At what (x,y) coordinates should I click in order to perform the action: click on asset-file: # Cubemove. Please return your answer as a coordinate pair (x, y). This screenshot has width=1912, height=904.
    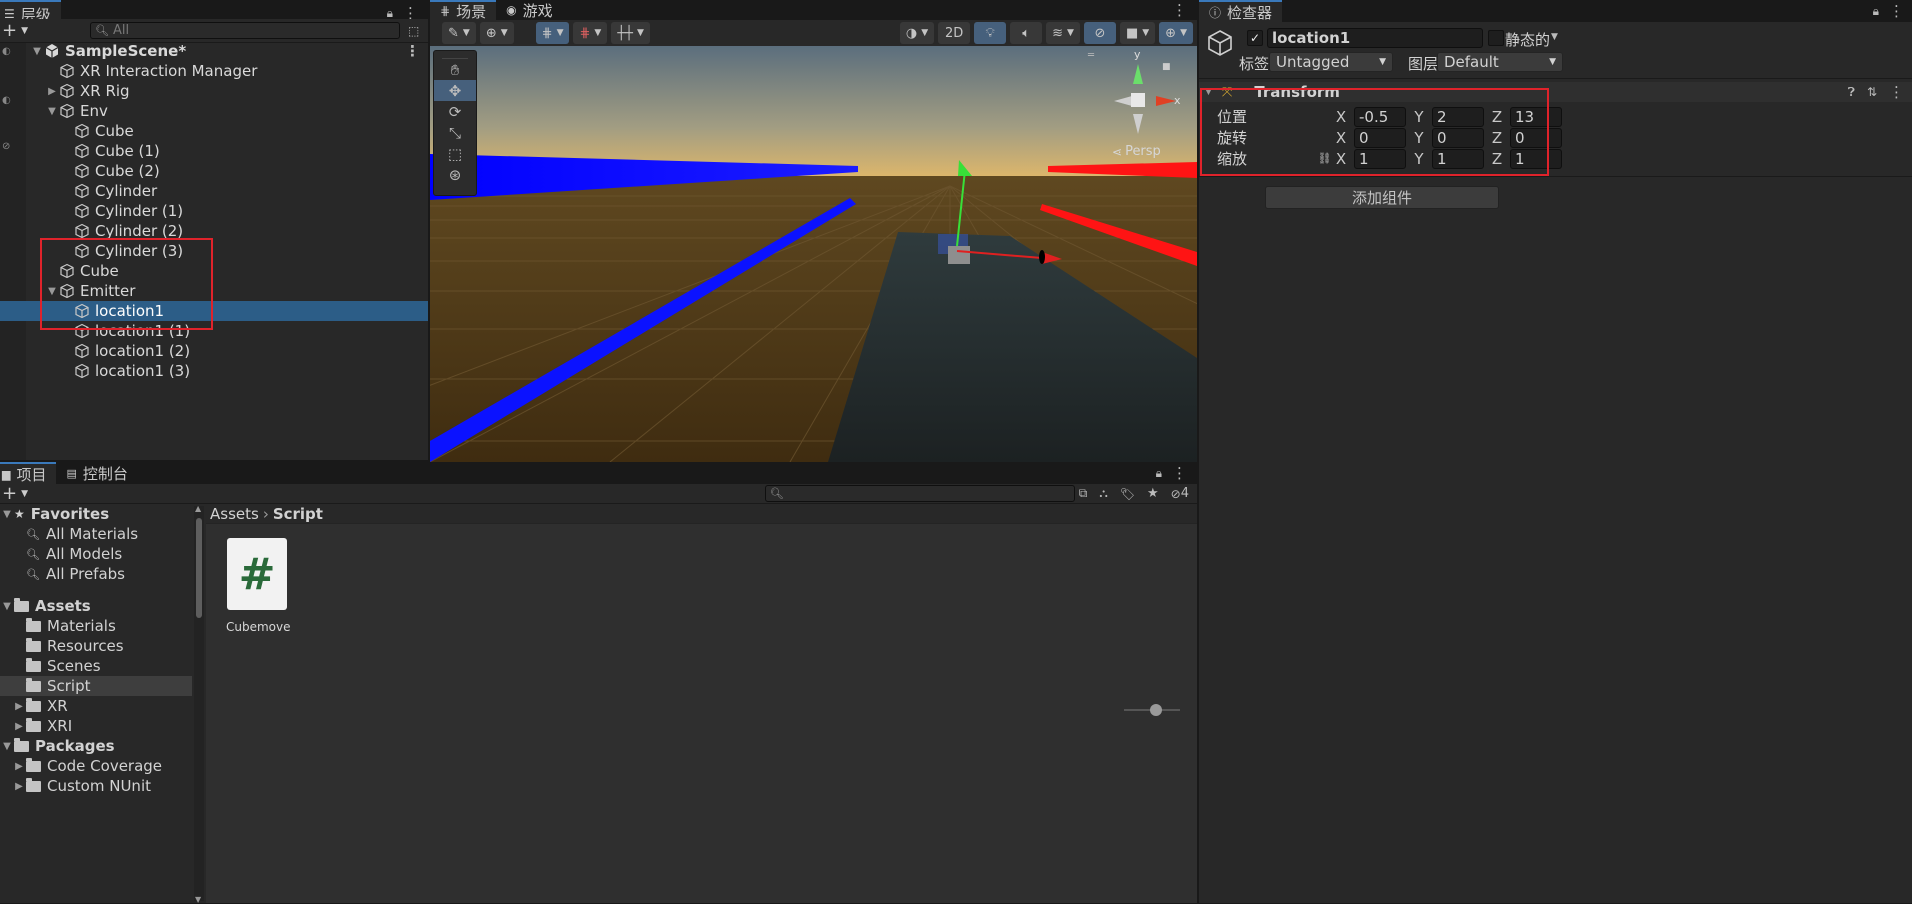
    Looking at the image, I should click on (258, 586).